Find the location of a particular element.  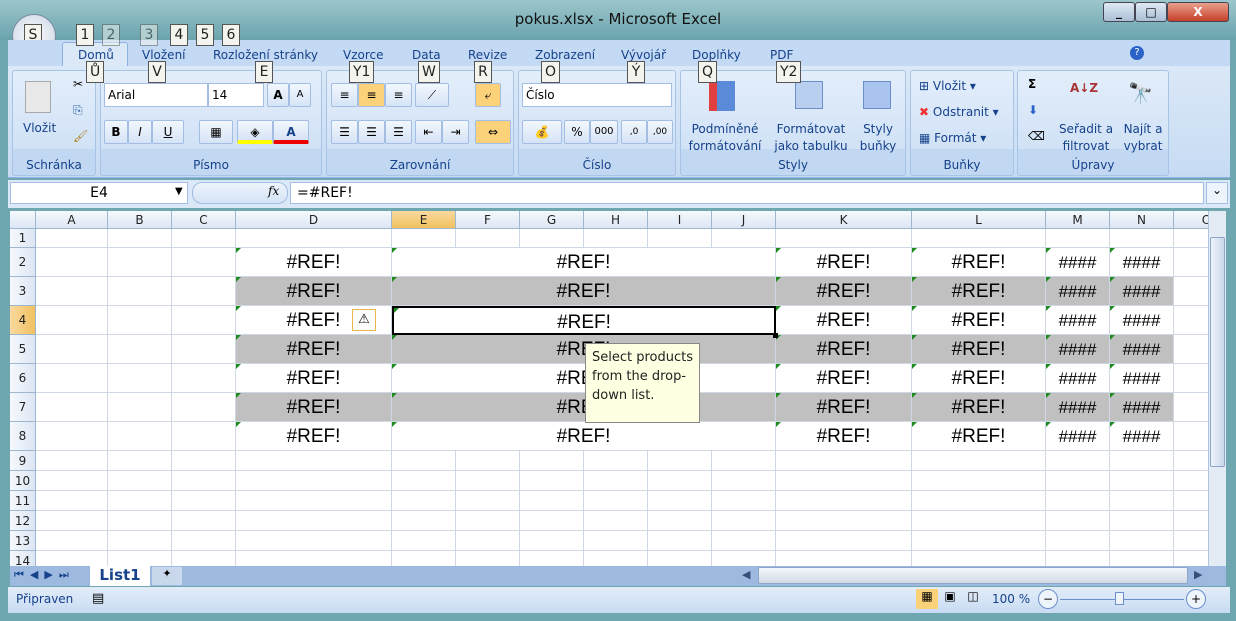

column-header-L: L is located at coordinates (979, 220).